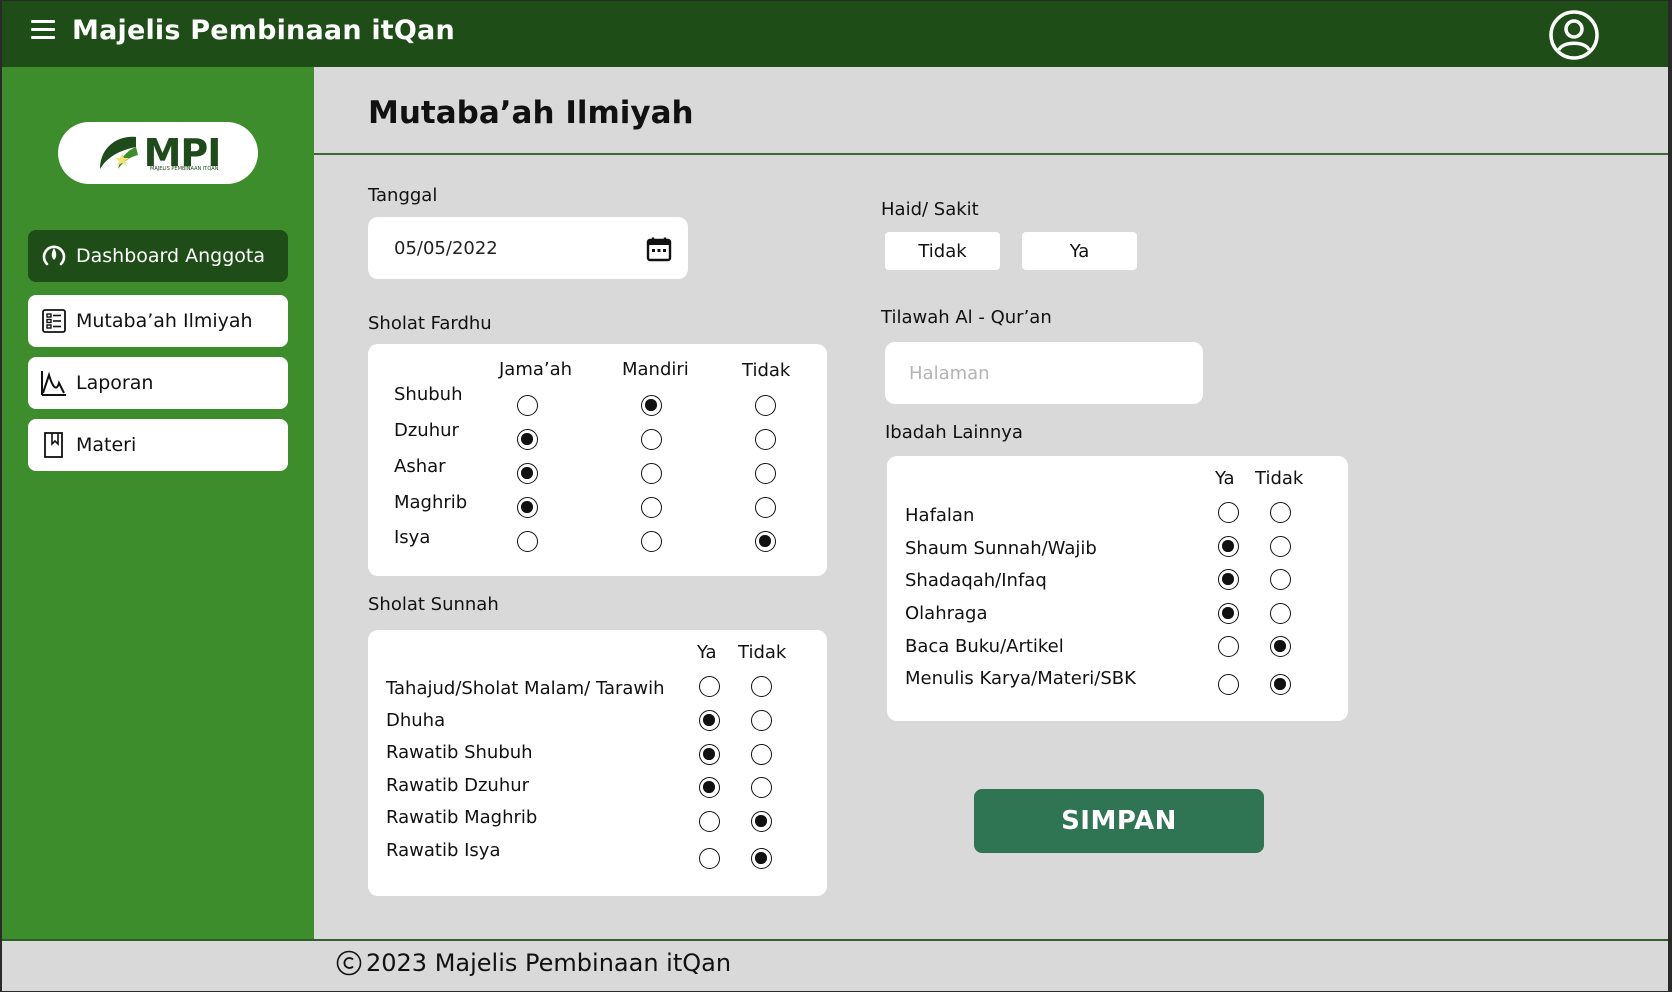  I want to click on sidebar-item-laporan: Laporan, so click(158, 383).